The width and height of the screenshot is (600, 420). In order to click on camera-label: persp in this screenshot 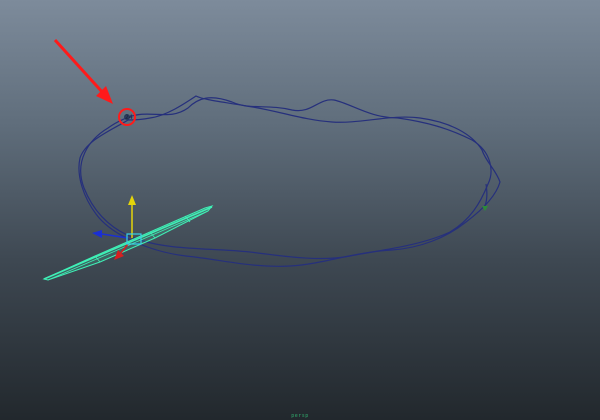, I will do `click(300, 416)`.